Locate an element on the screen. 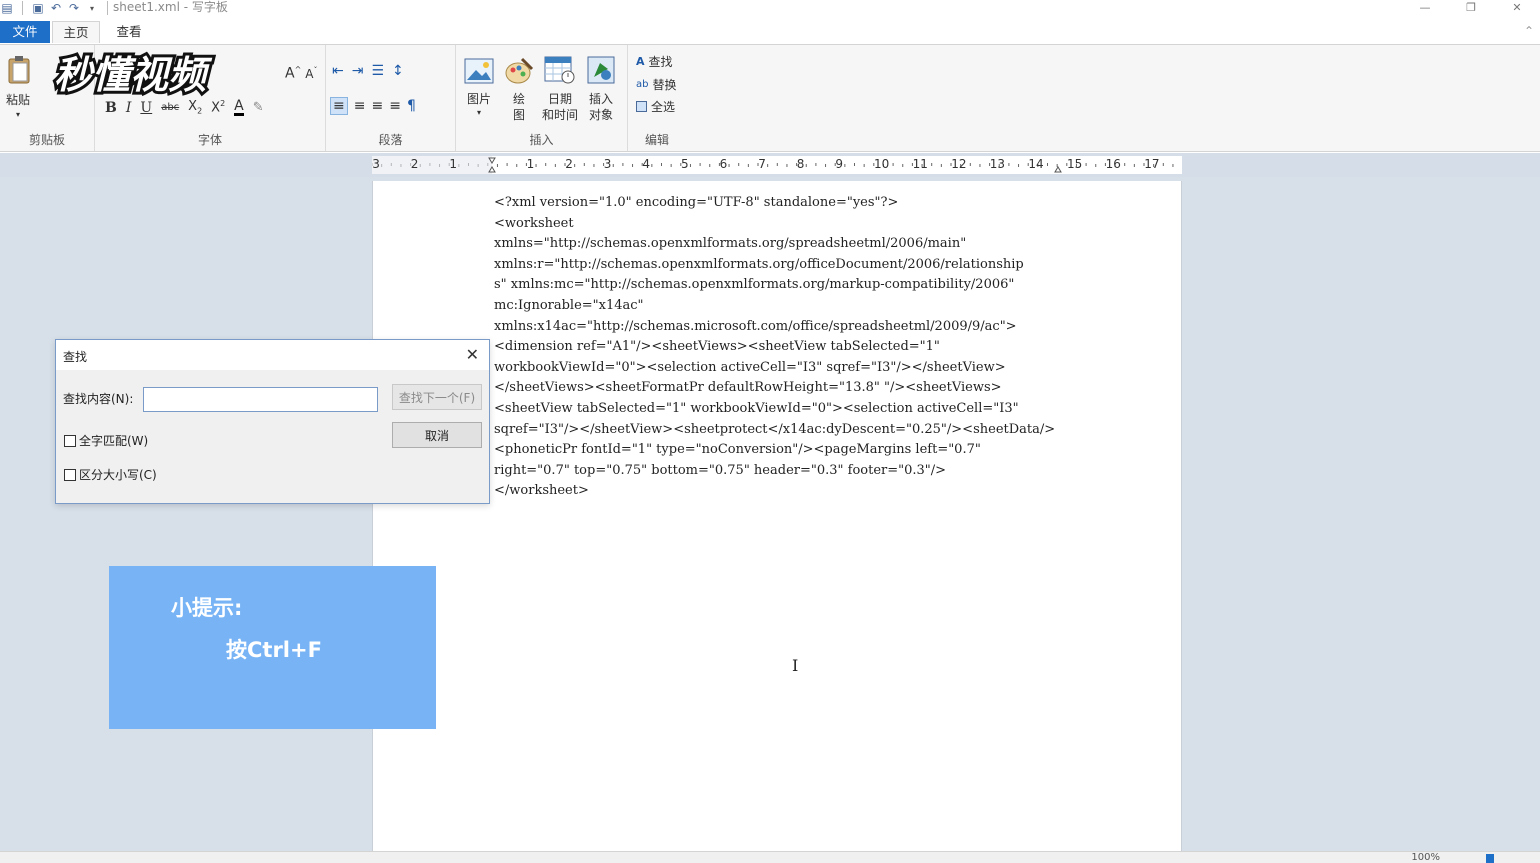 The image size is (1540, 863). watermark-text: 秒懂视频 is located at coordinates (133, 75).